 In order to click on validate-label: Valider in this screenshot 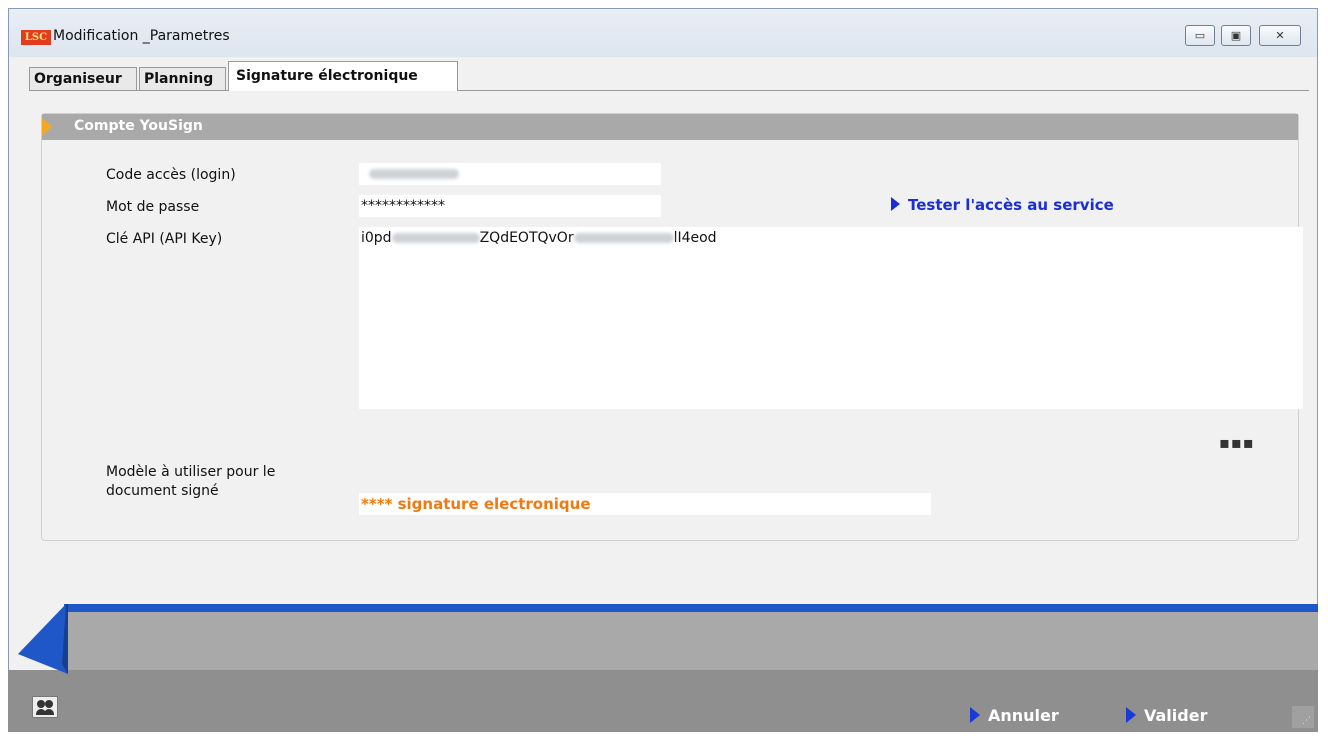, I will do `click(1176, 715)`.